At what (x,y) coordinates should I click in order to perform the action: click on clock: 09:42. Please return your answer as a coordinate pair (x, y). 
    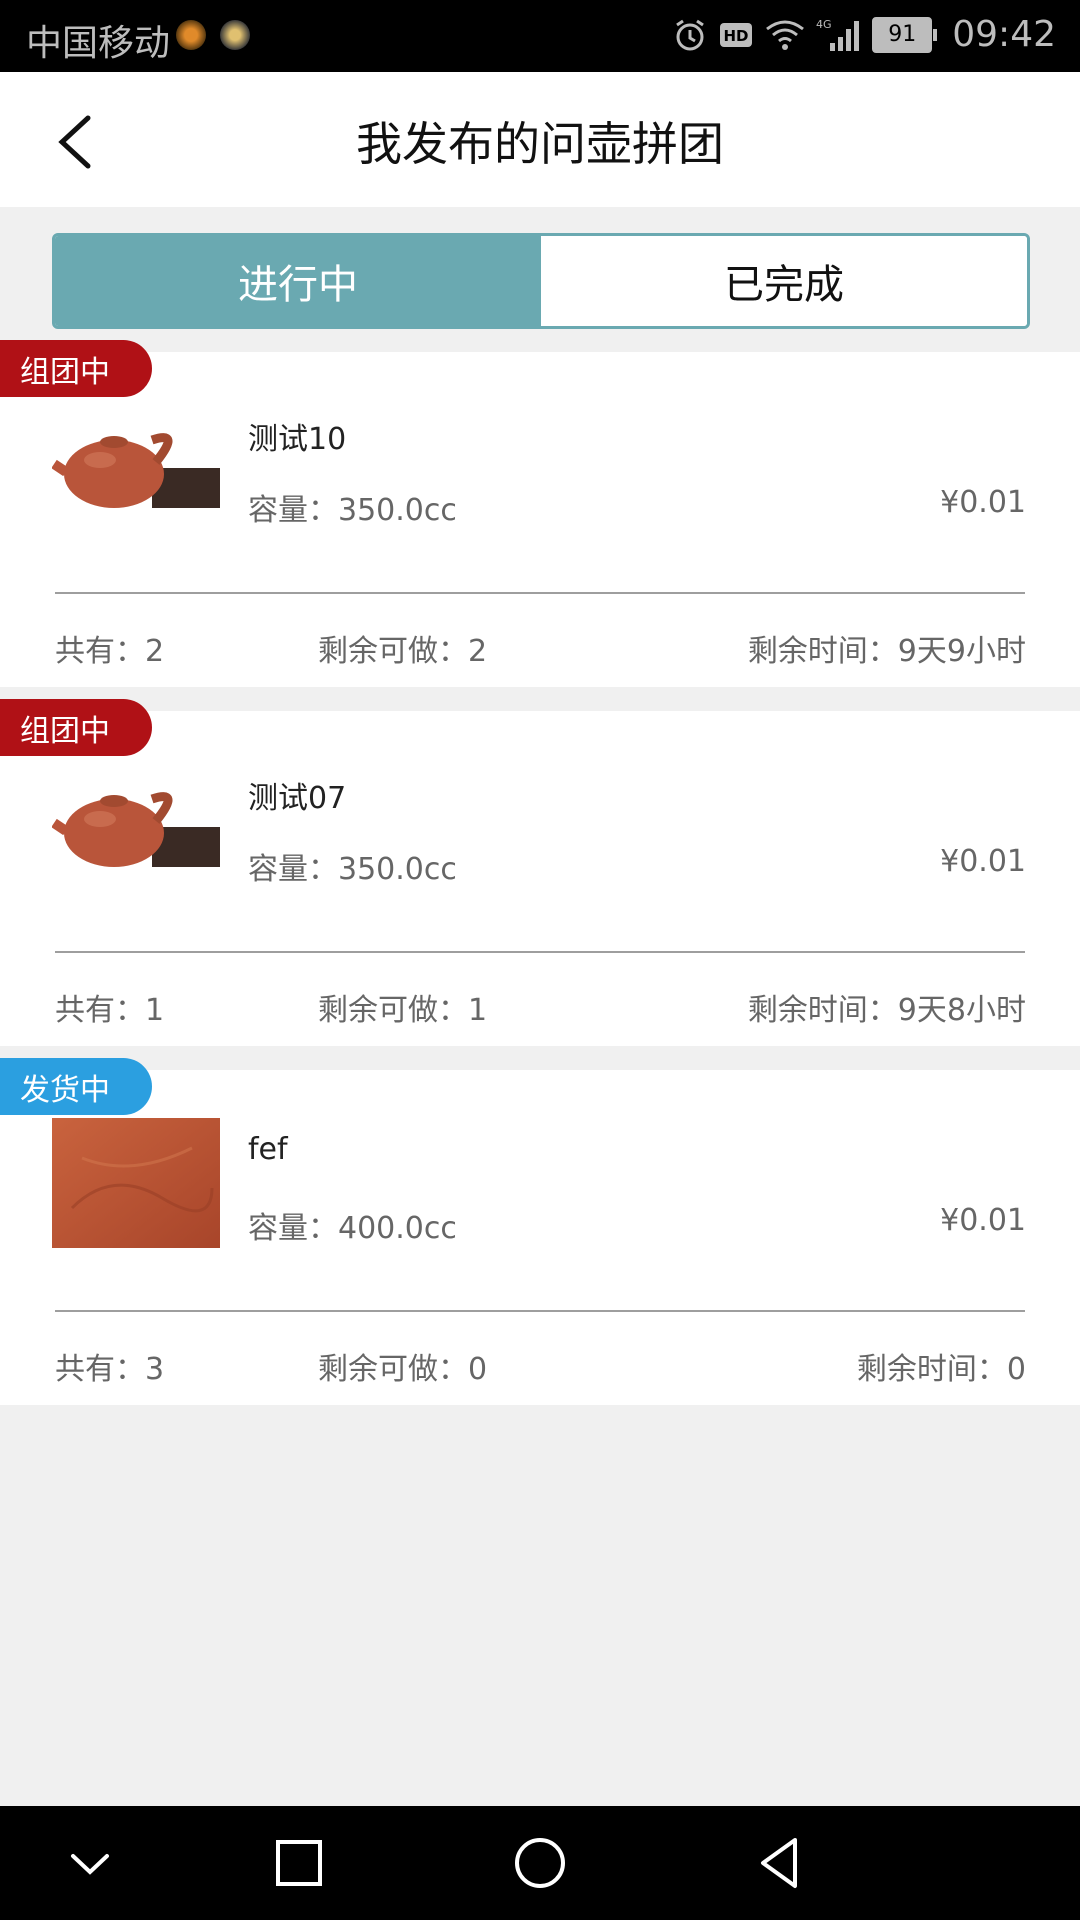
    Looking at the image, I should click on (1004, 34).